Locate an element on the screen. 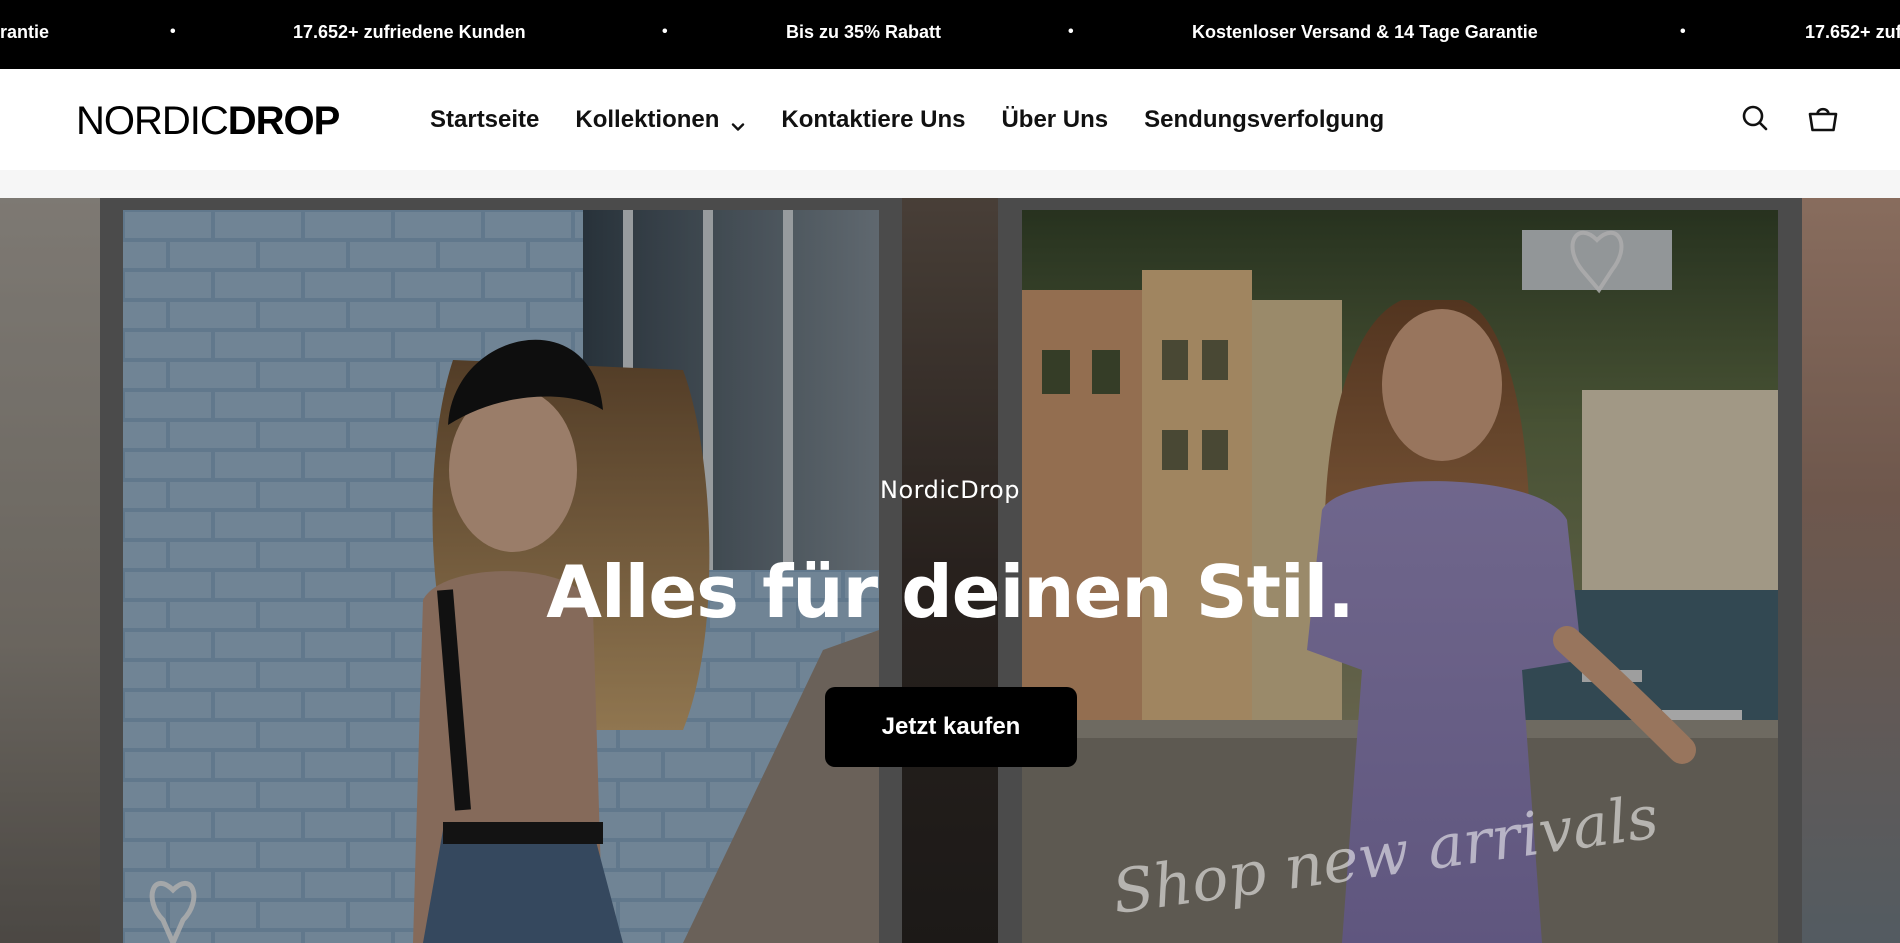 This screenshot has height=943, width=1900. header-actions is located at coordinates (1772, 118).